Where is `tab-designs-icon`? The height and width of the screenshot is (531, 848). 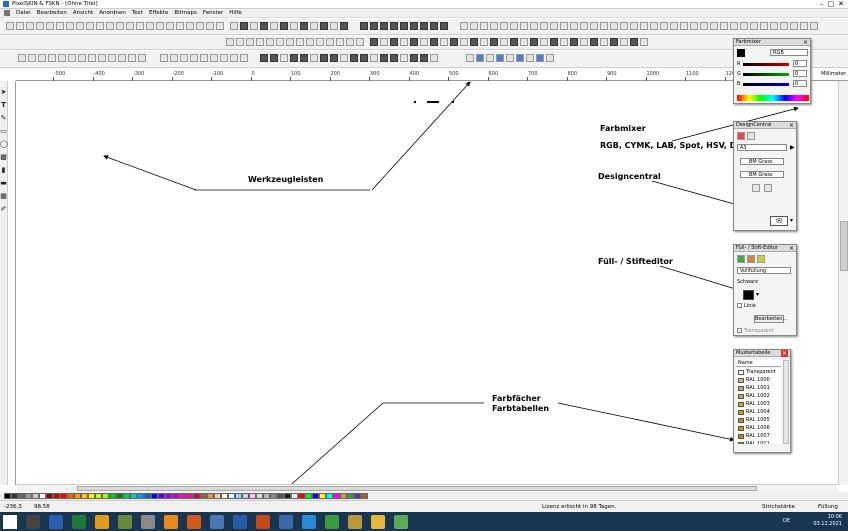 tab-designs-icon is located at coordinates (741, 136).